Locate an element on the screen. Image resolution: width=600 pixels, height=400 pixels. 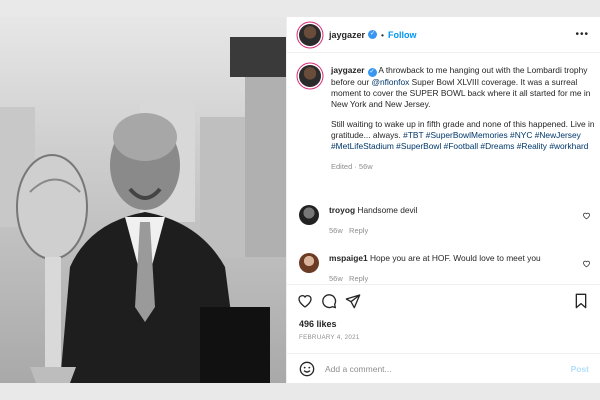
caption-verified-icon: ✓ is located at coordinates (372, 72).